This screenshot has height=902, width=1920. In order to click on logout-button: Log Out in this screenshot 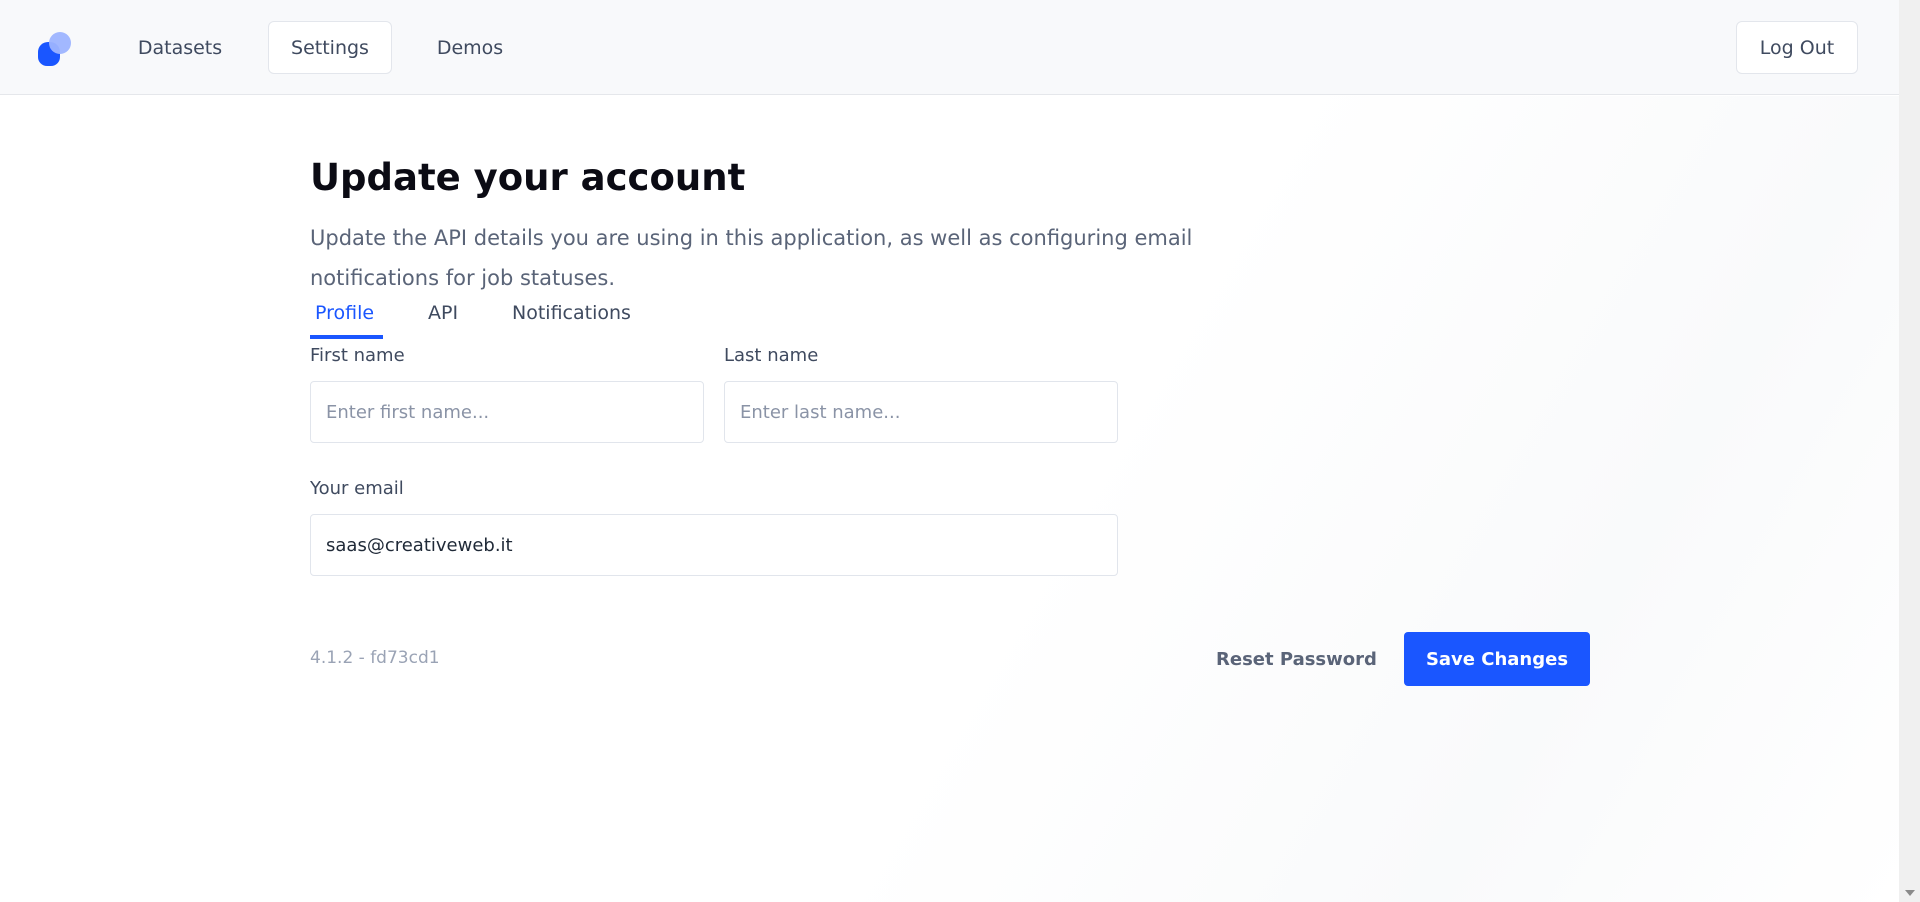, I will do `click(1797, 47)`.